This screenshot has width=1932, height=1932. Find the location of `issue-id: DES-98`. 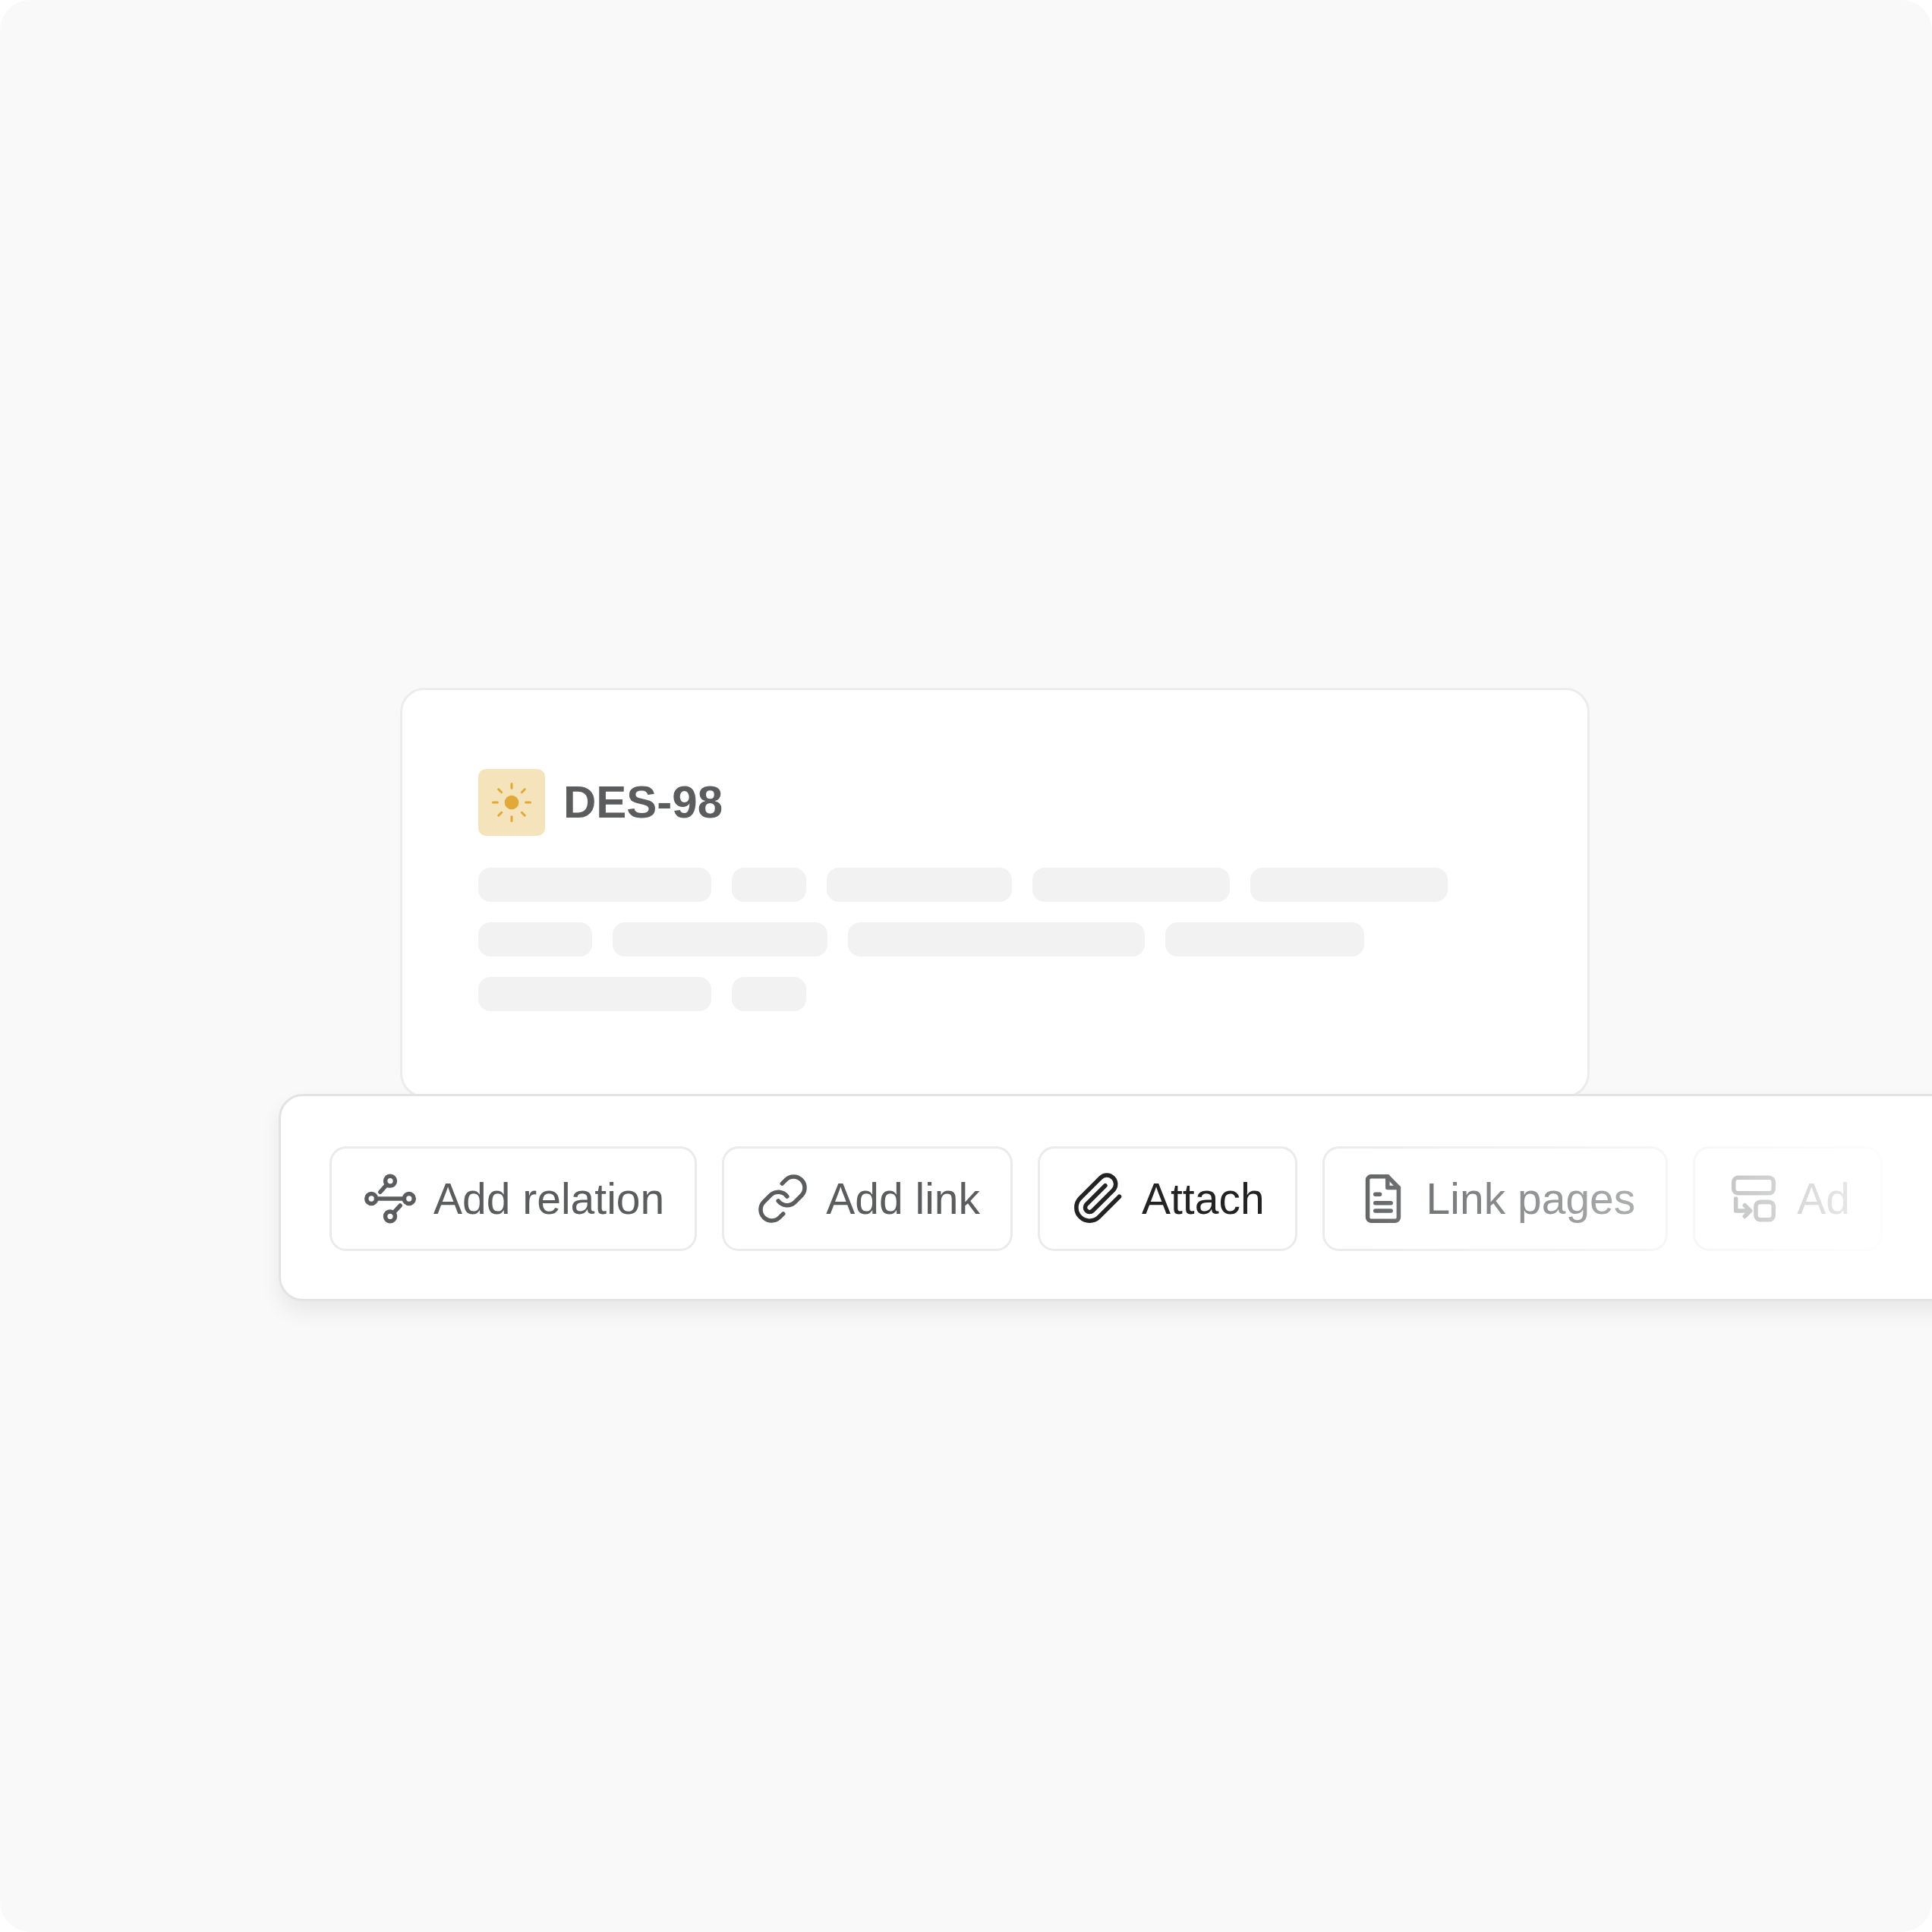

issue-id: DES-98 is located at coordinates (643, 802).